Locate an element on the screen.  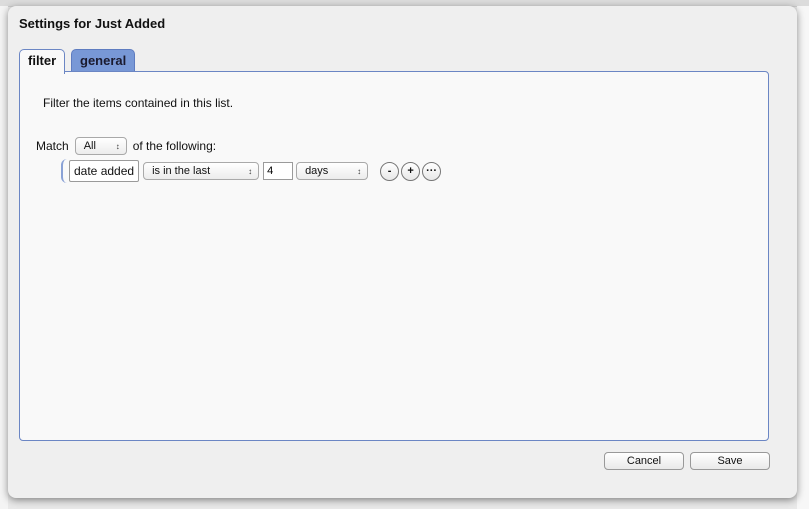
rule-unit-value: days is located at coordinates (317, 171).